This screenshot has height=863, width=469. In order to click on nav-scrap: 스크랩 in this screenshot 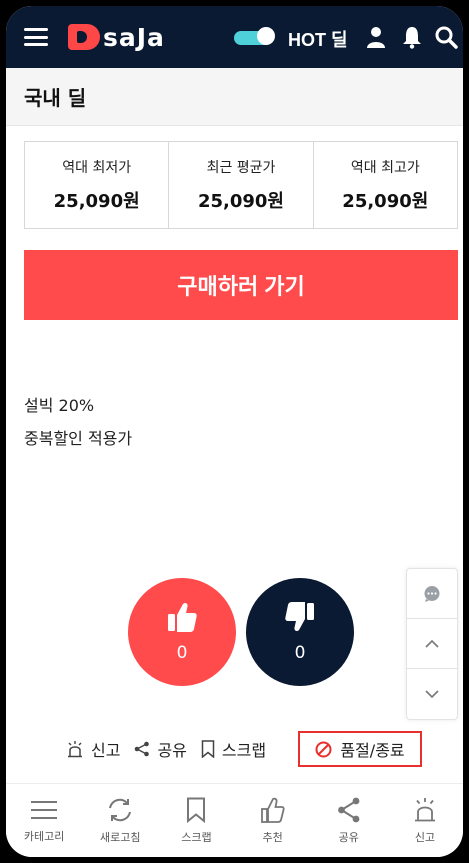, I will do `click(196, 820)`.